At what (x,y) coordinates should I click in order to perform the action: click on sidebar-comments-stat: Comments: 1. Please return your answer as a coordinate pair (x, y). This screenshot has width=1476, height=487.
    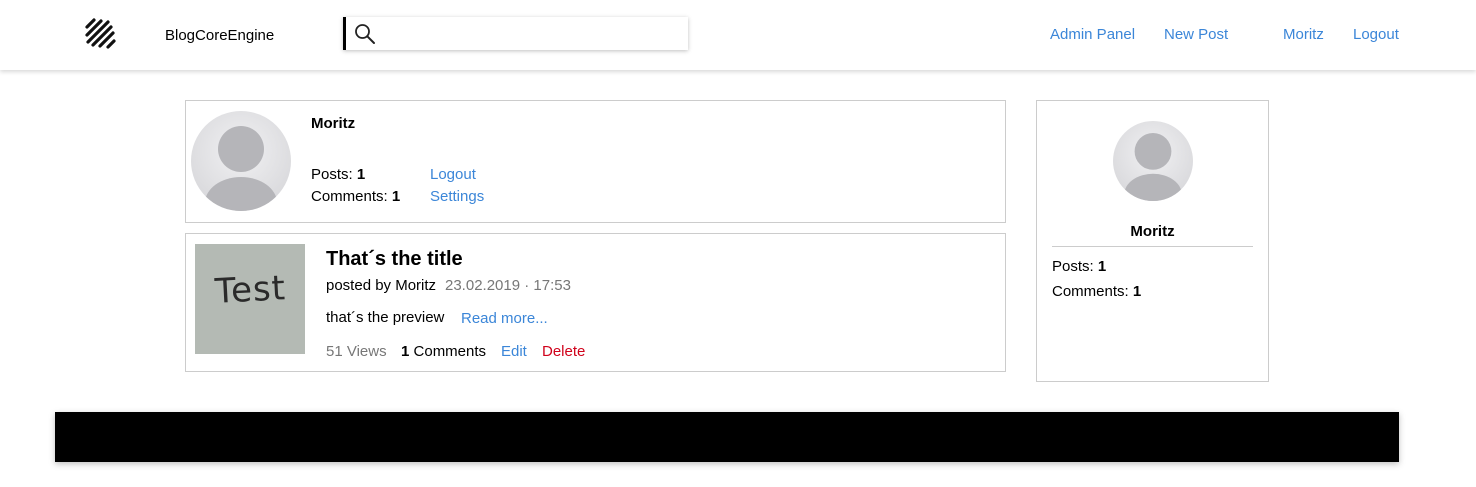
    Looking at the image, I should click on (1096, 291).